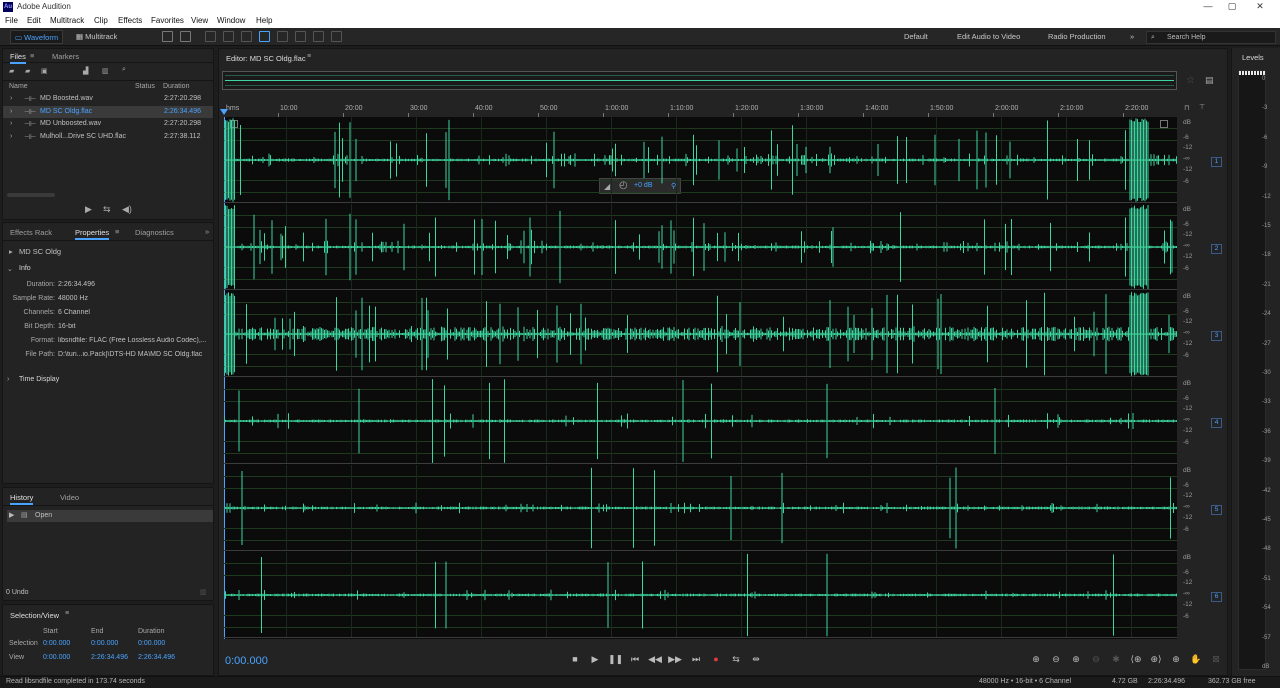 This screenshot has height=688, width=1280. Describe the element at coordinates (167, 36) in the screenshot. I see `spectral-frequency-icon` at that location.